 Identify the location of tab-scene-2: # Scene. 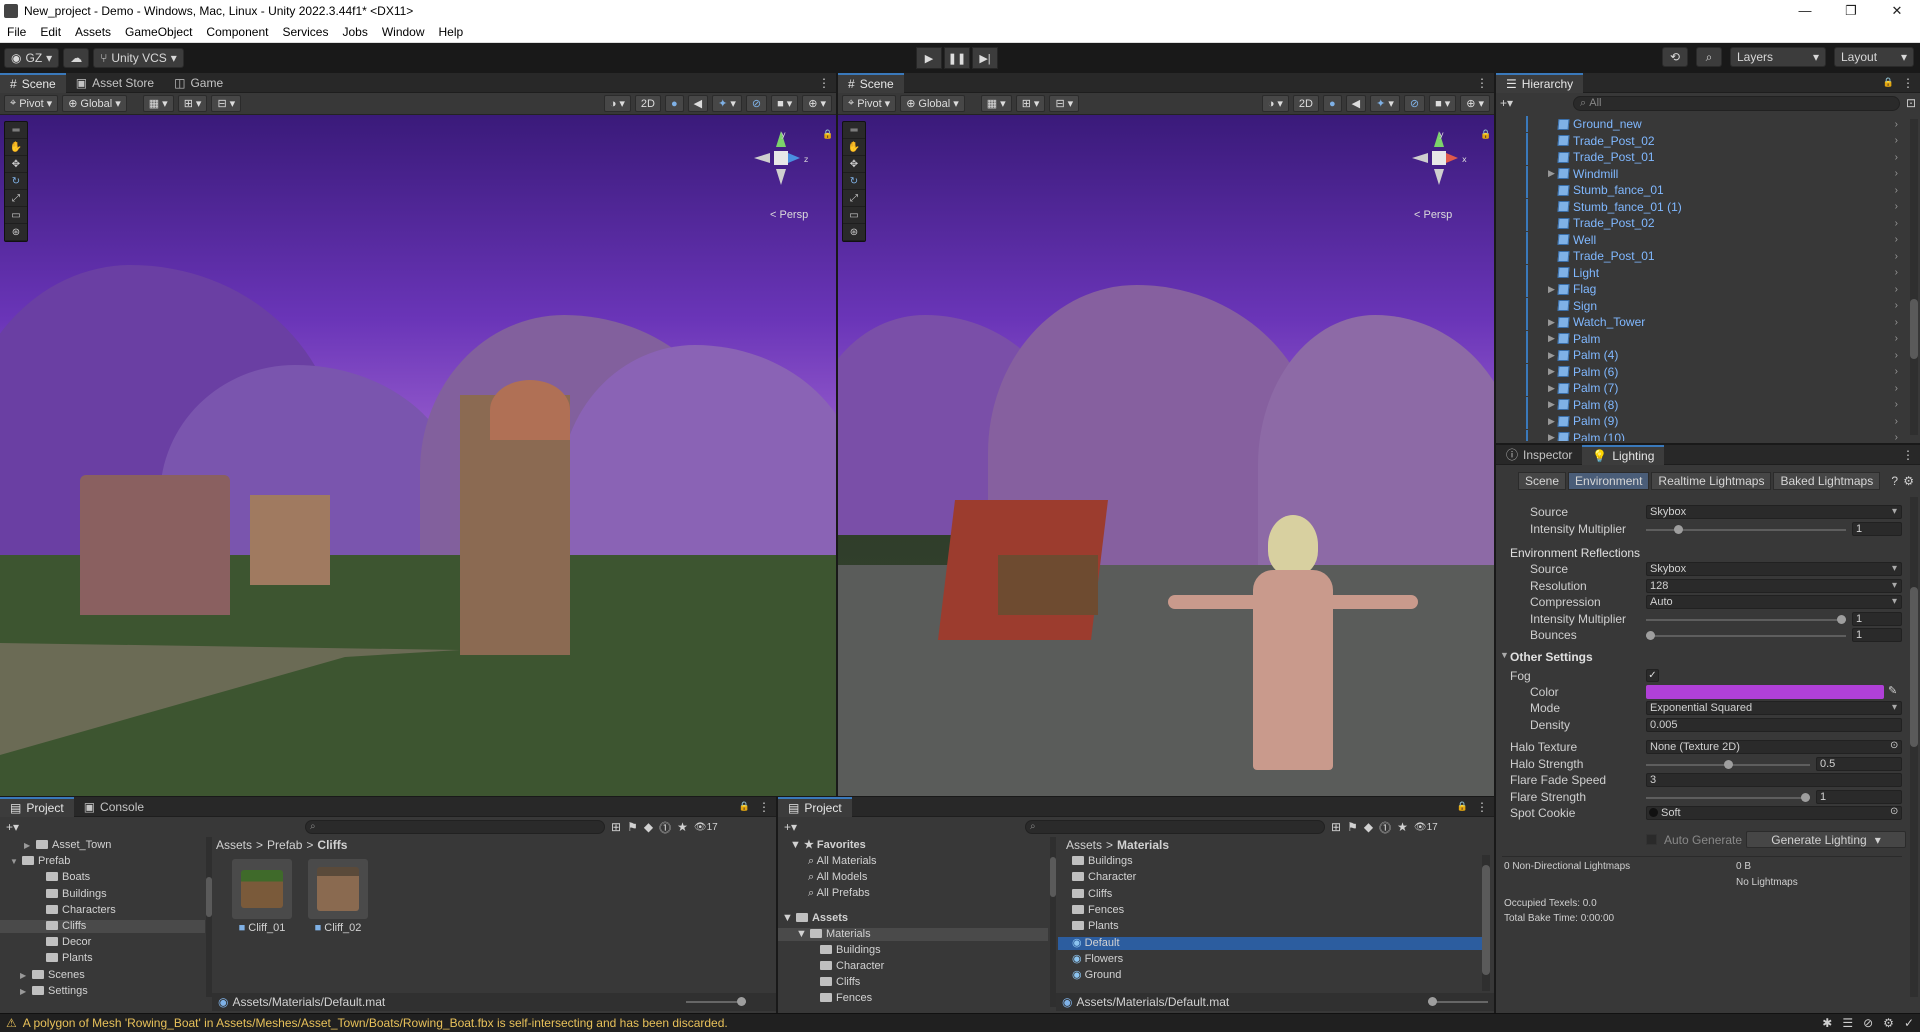
(871, 82).